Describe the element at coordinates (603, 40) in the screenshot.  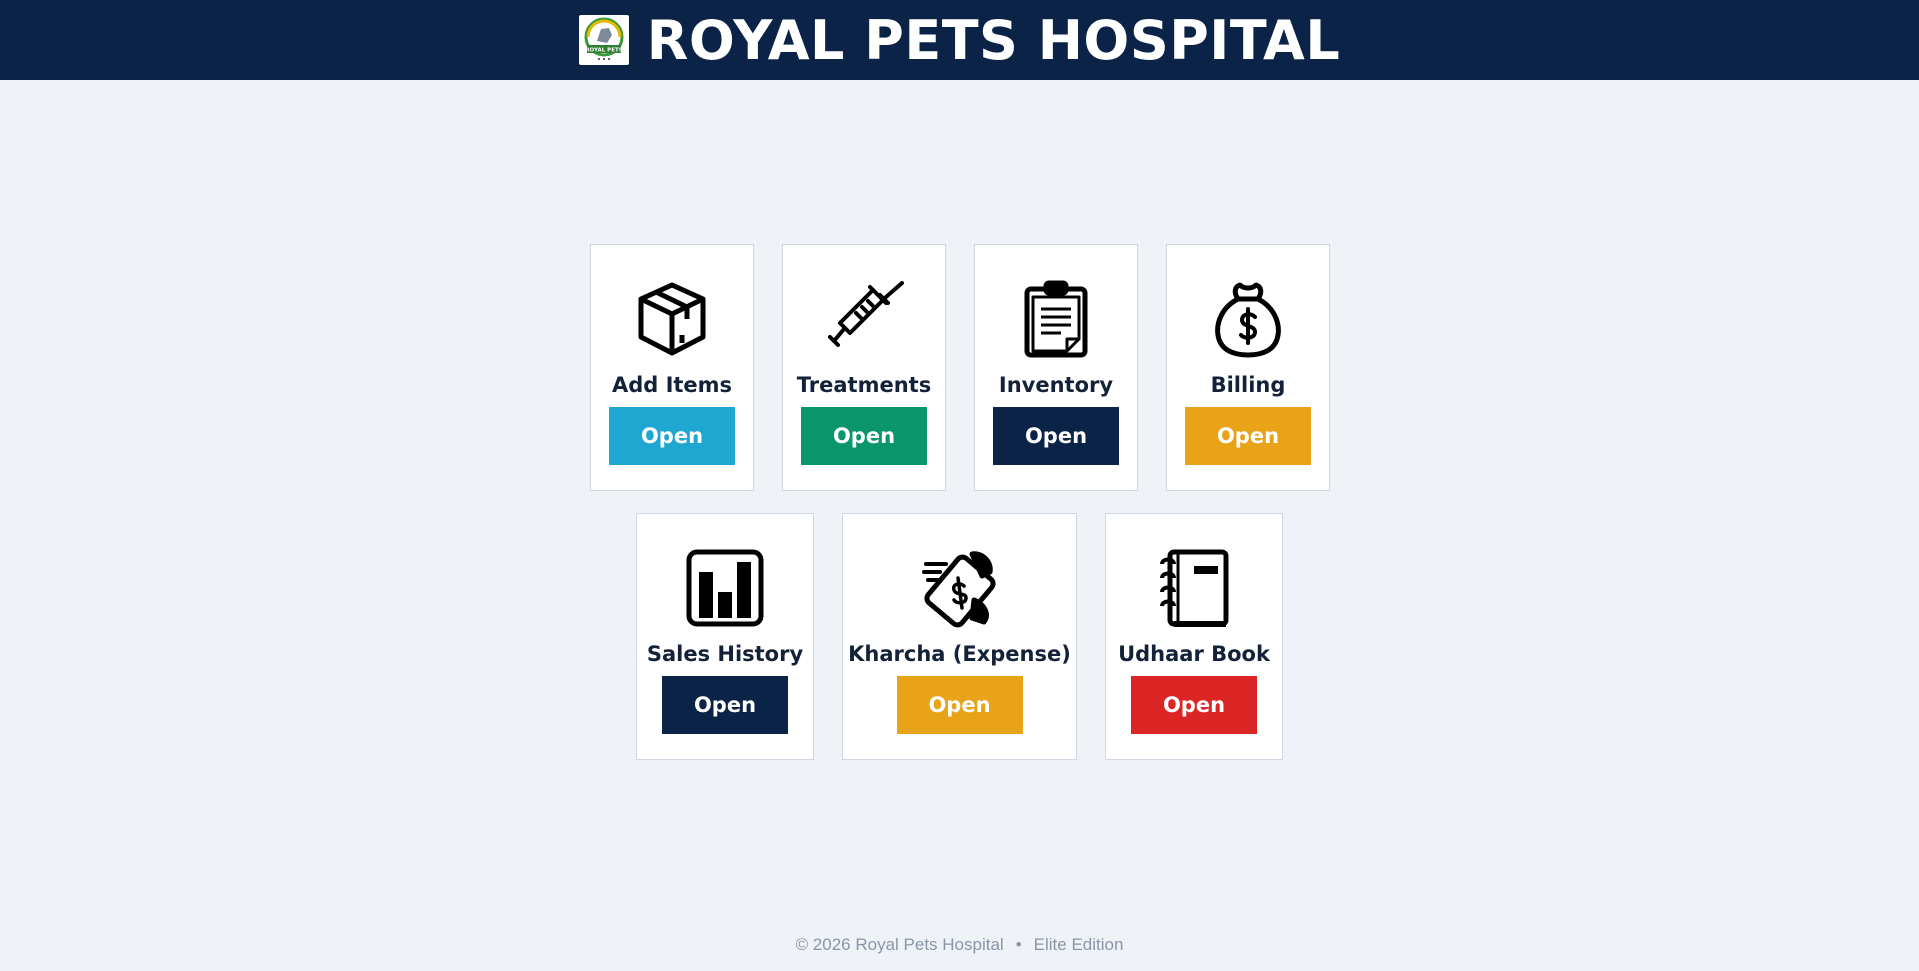
I see `hospital-logo: ROYAL PETS` at that location.